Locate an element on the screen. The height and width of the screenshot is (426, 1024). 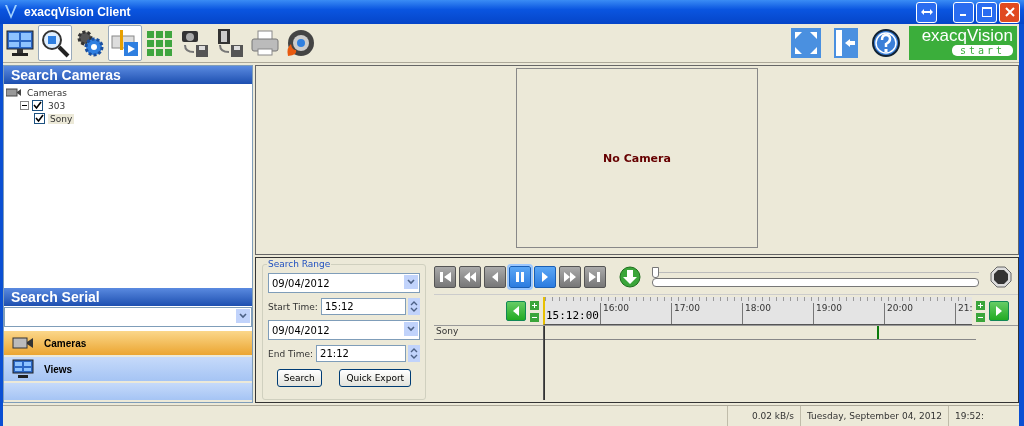
end-time-field: 21:12 is located at coordinates (361, 353).